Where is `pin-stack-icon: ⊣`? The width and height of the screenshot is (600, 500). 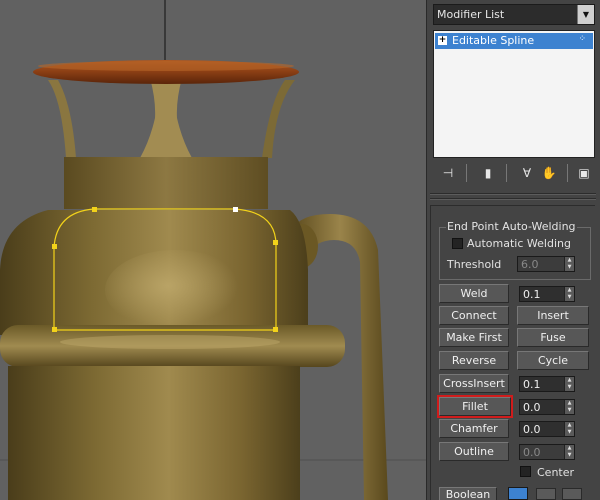
pin-stack-icon: ⊣ is located at coordinates (448, 173).